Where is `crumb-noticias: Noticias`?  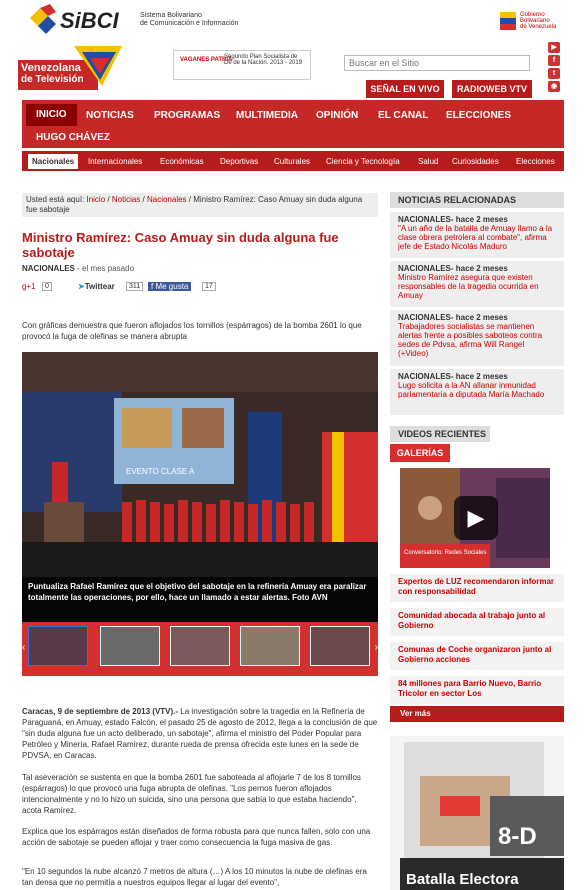 crumb-noticias: Noticias is located at coordinates (126, 199).